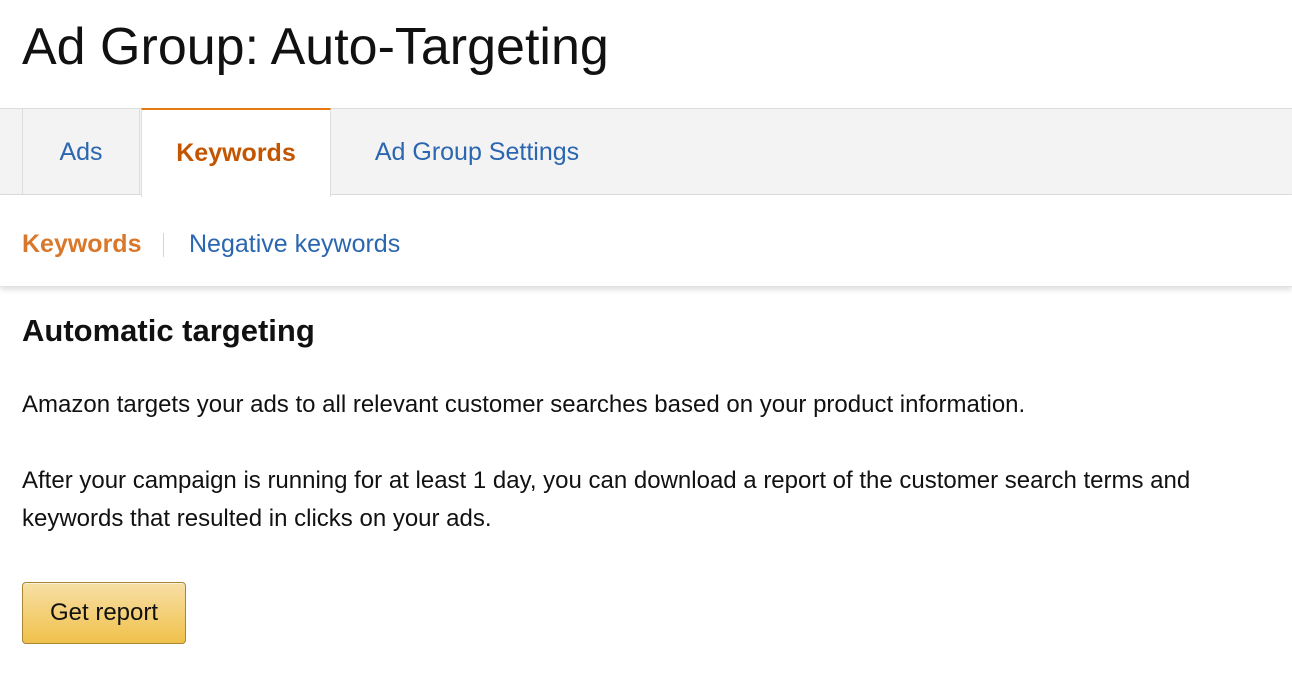 The height and width of the screenshot is (678, 1292). I want to click on tab-bar: Ads Keywords Ad Group Settings, so click(646, 152).